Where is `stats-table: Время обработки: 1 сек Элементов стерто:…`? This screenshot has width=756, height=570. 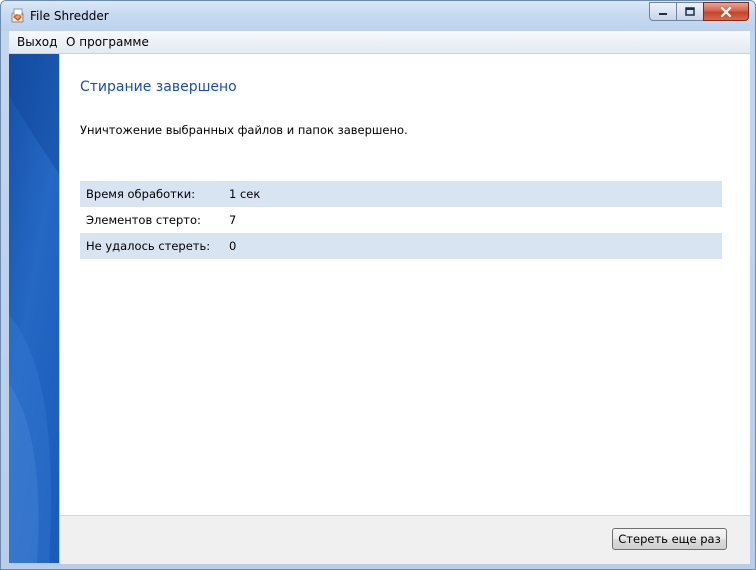 stats-table: Время обработки: 1 сек Элементов стерто:… is located at coordinates (401, 220).